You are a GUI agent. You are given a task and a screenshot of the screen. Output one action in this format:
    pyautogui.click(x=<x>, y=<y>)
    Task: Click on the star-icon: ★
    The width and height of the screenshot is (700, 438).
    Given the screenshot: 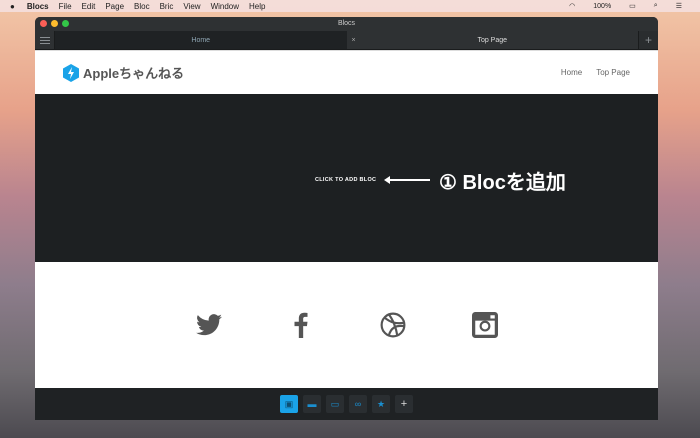 What is the action you would take?
    pyautogui.click(x=381, y=403)
    